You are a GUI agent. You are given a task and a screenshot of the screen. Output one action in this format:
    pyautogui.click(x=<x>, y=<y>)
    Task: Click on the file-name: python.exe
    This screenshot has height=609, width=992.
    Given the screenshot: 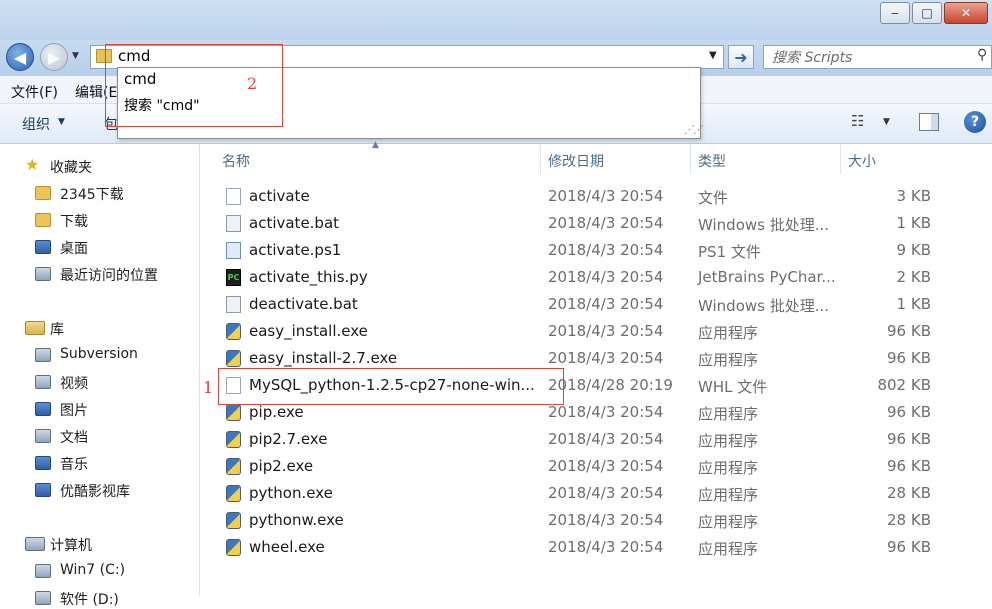 What is the action you would take?
    pyautogui.click(x=291, y=493)
    